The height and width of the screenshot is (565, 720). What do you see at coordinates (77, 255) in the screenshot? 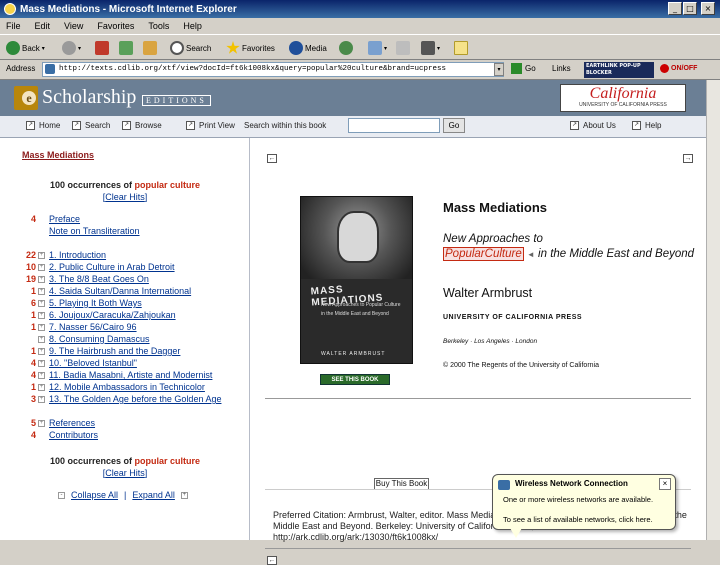
I see `toc-link: 1. Introduction` at bounding box center [77, 255].